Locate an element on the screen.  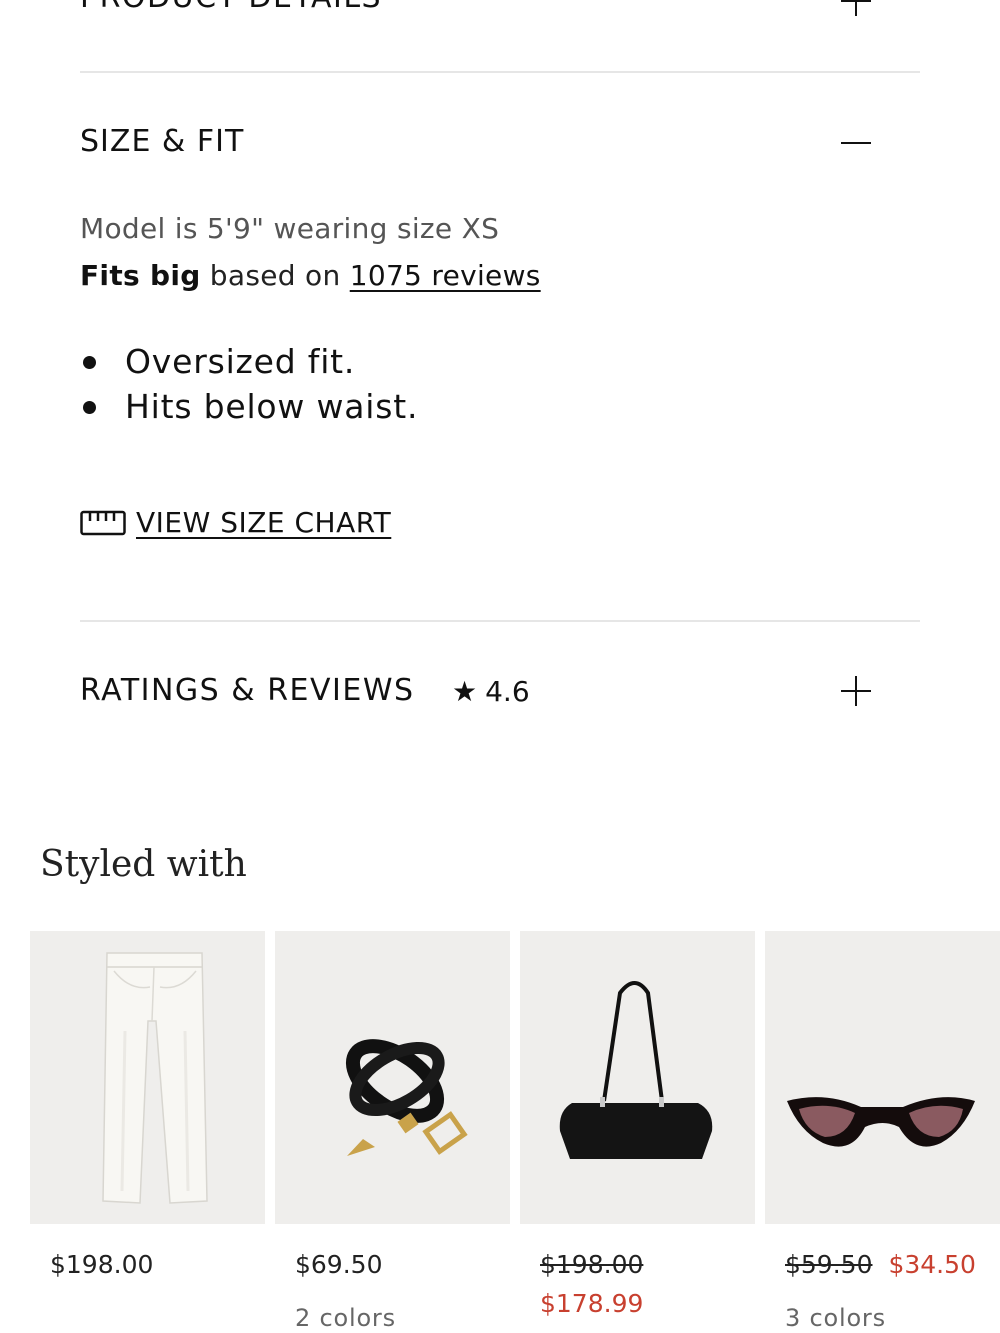
product-image-jeans is located at coordinates (147, 1077).